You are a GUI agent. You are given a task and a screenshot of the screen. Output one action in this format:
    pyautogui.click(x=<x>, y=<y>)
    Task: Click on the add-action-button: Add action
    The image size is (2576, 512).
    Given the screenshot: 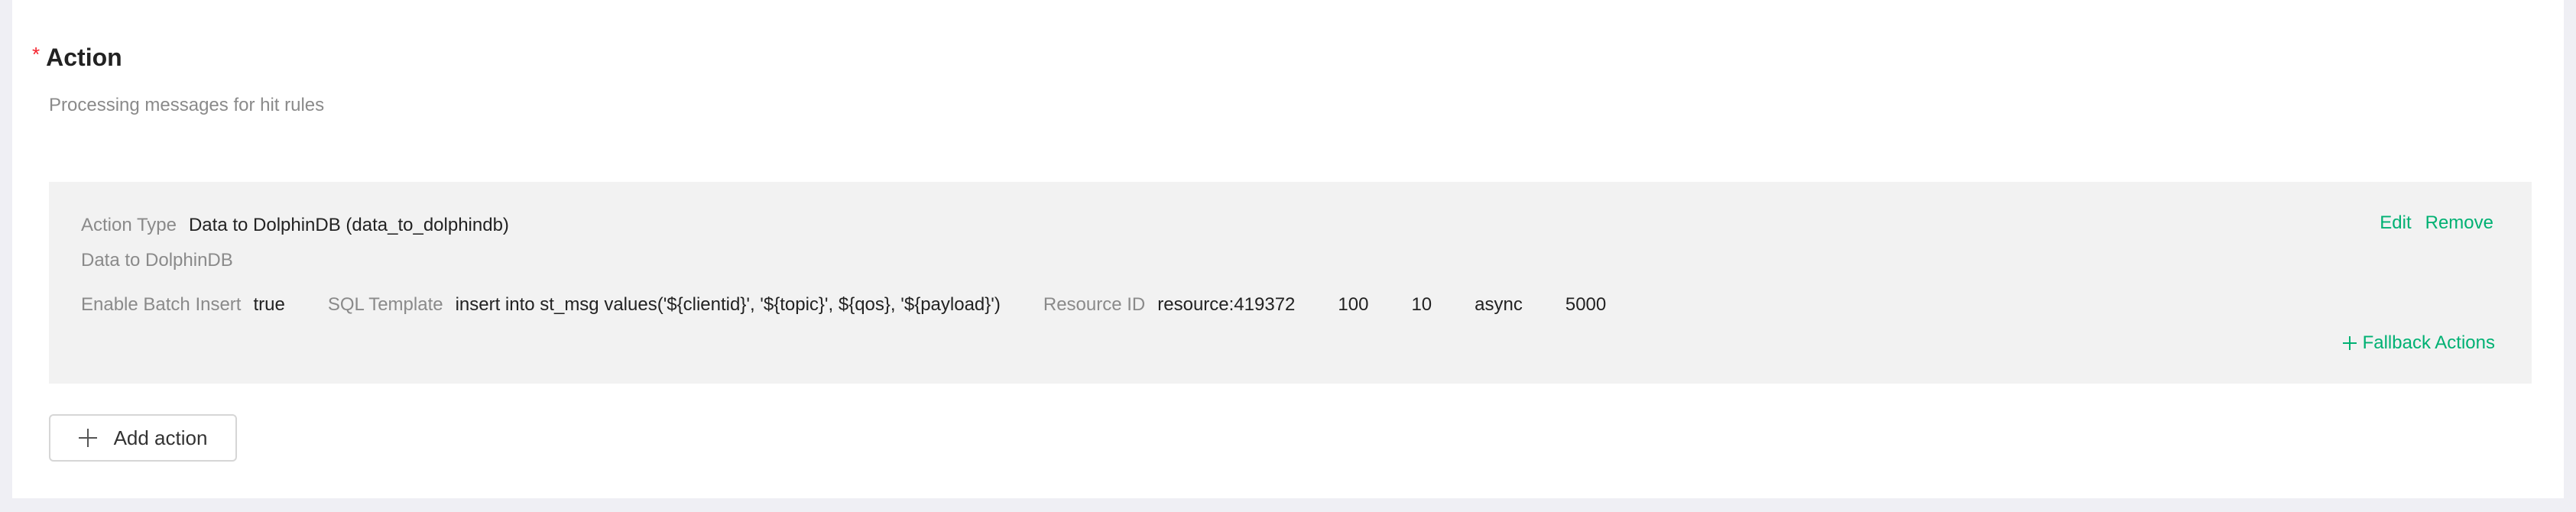 What is the action you would take?
    pyautogui.click(x=143, y=438)
    